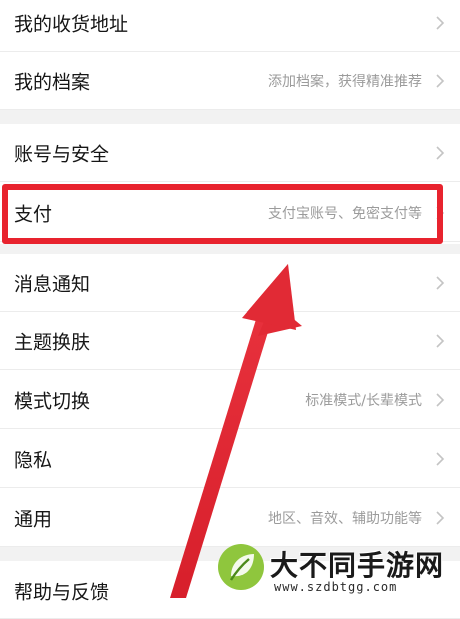 This screenshot has height=619, width=460. I want to click on watermark-url: www.szdbtgg.com, so click(336, 587).